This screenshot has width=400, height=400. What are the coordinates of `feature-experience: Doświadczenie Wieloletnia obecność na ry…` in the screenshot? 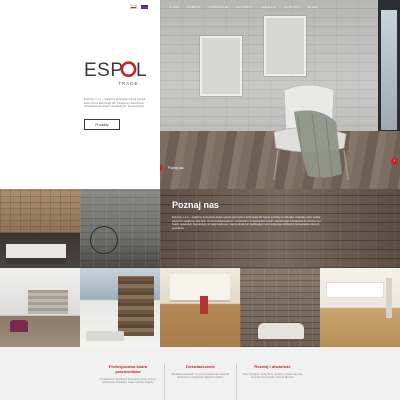 It's located at (200, 382).